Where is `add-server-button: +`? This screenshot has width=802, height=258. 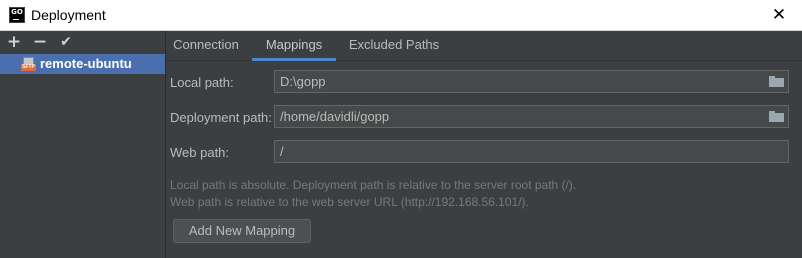 add-server-button: + is located at coordinates (14, 42).